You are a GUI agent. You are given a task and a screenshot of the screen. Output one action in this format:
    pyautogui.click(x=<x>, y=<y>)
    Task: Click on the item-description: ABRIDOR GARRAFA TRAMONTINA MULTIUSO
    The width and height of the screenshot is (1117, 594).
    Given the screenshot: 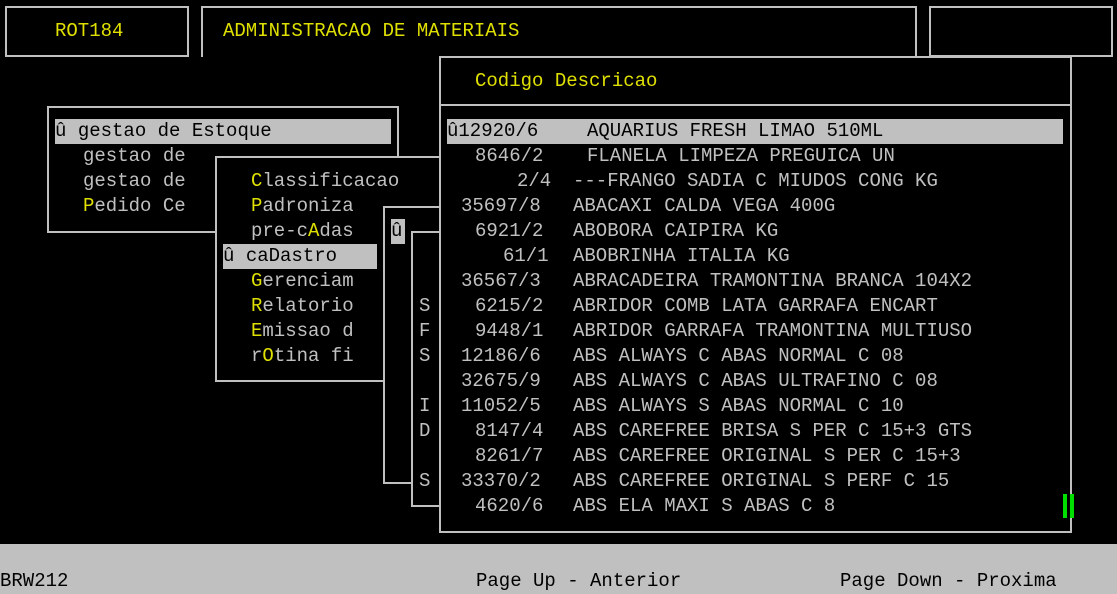 What is the action you would take?
    pyautogui.click(x=773, y=331)
    